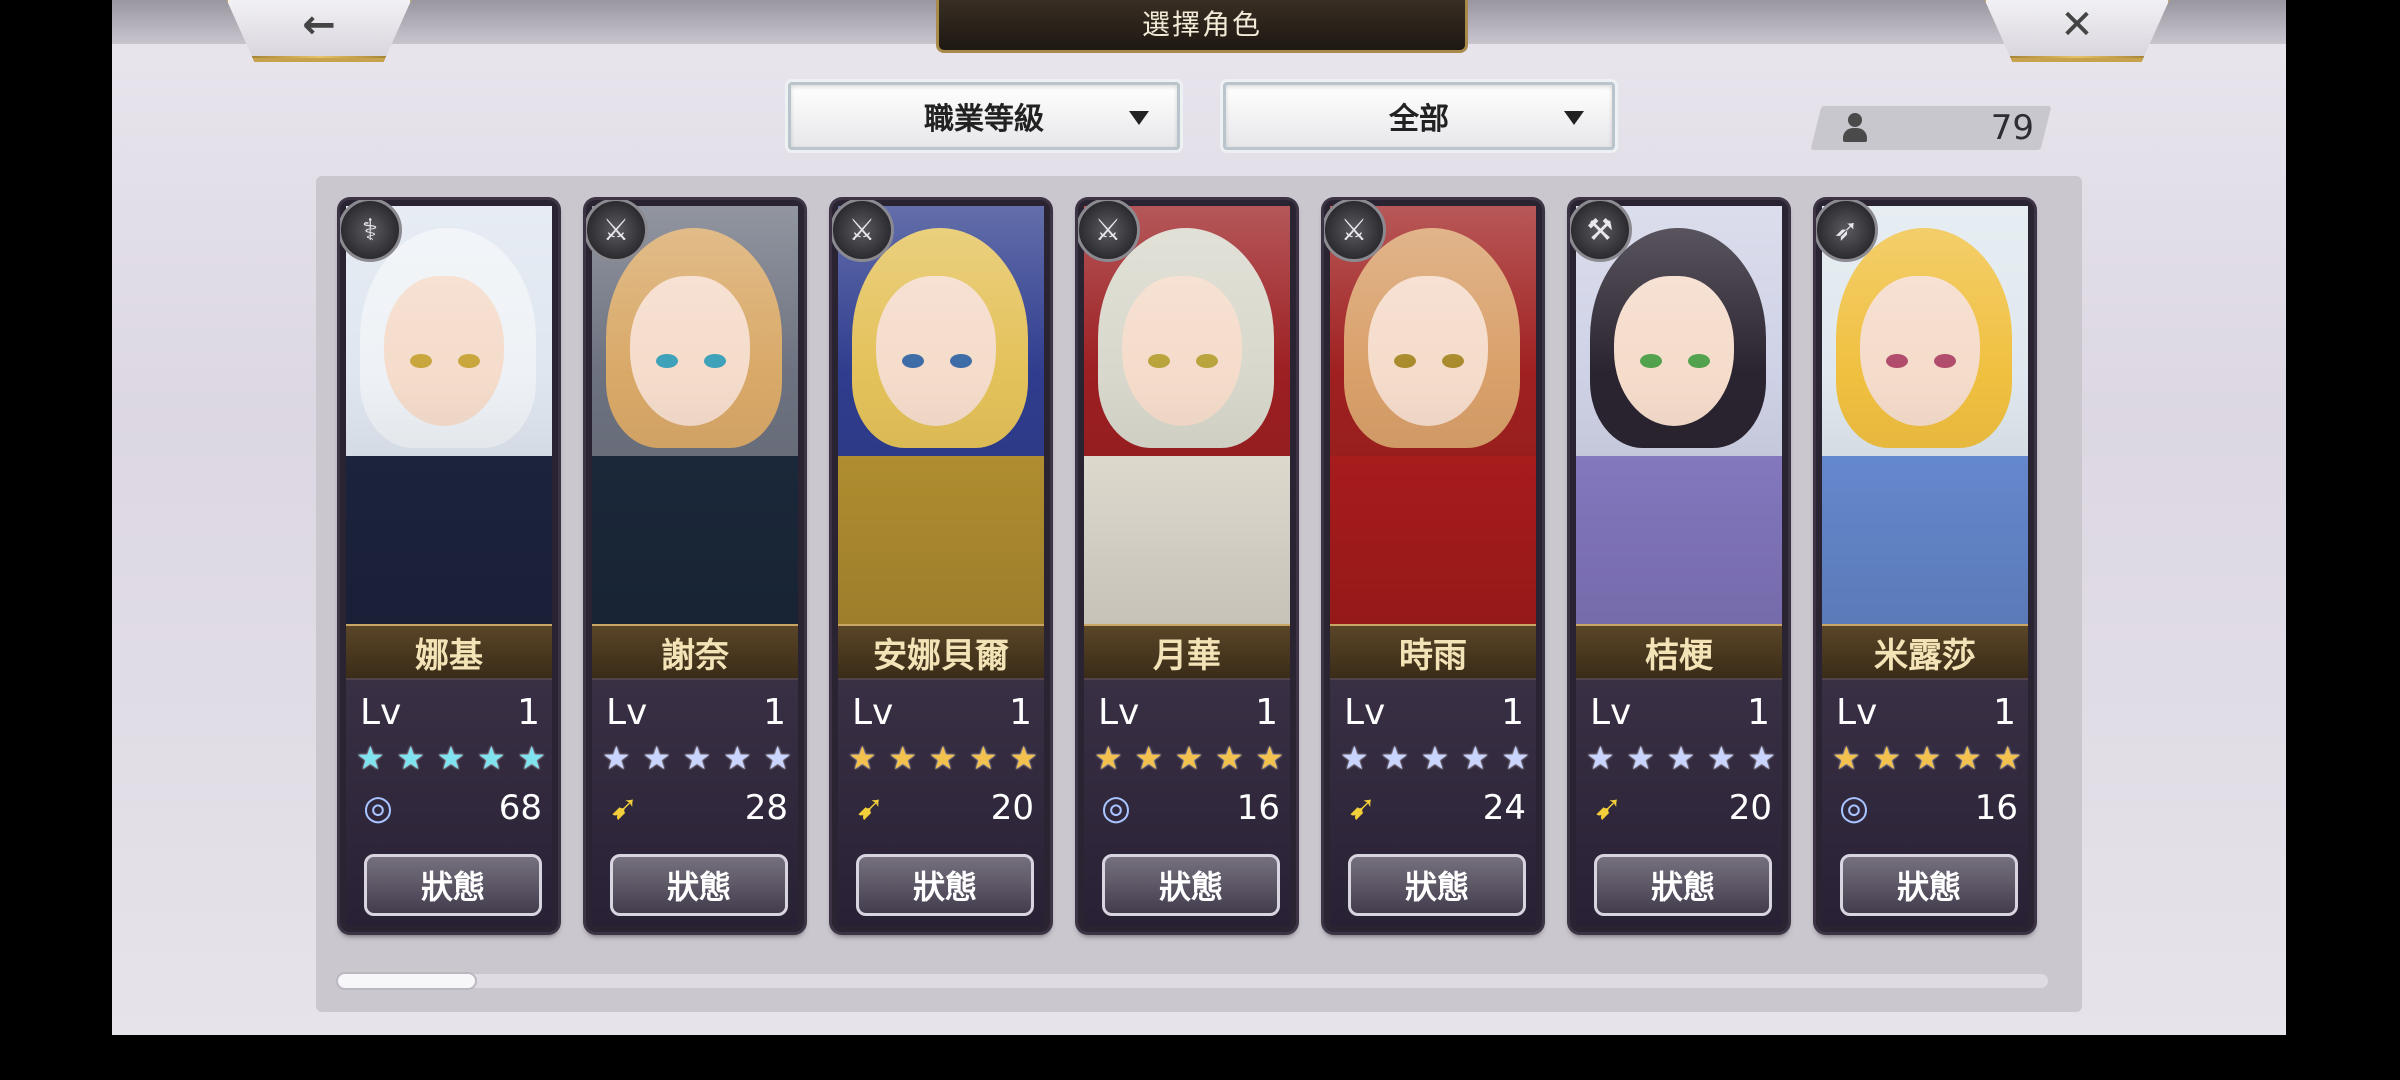 Image resolution: width=2400 pixels, height=1080 pixels. I want to click on character-stats: Lv 1 ★ ★ ★ ★ ★ ➹ 20 狀態, so click(1679, 802).